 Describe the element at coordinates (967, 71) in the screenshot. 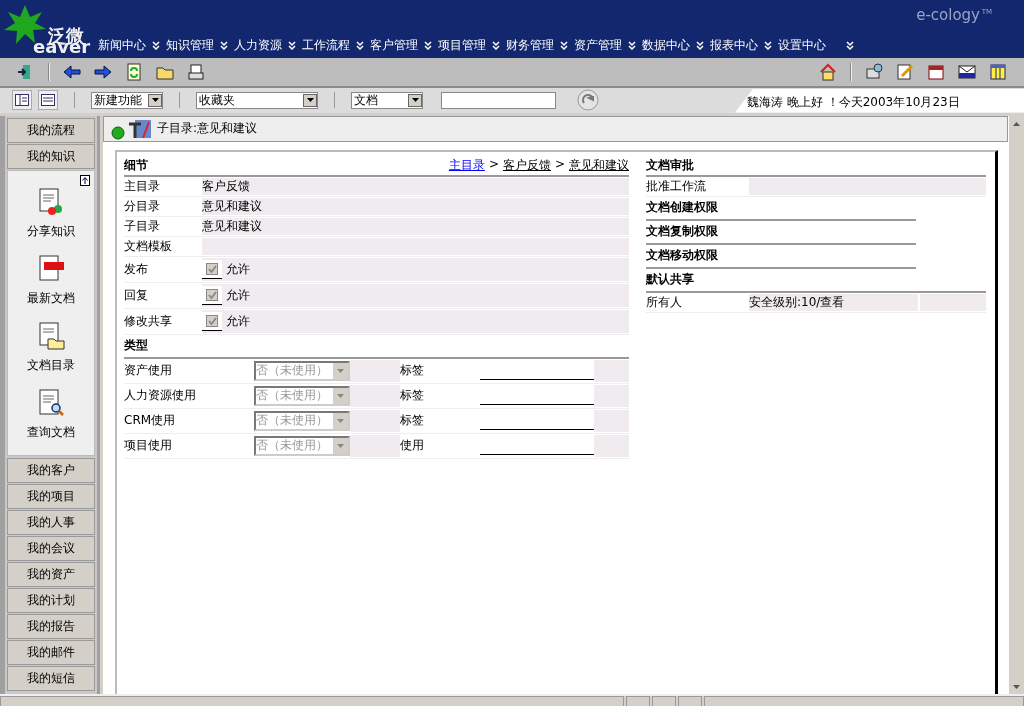

I see `mail-icon` at that location.